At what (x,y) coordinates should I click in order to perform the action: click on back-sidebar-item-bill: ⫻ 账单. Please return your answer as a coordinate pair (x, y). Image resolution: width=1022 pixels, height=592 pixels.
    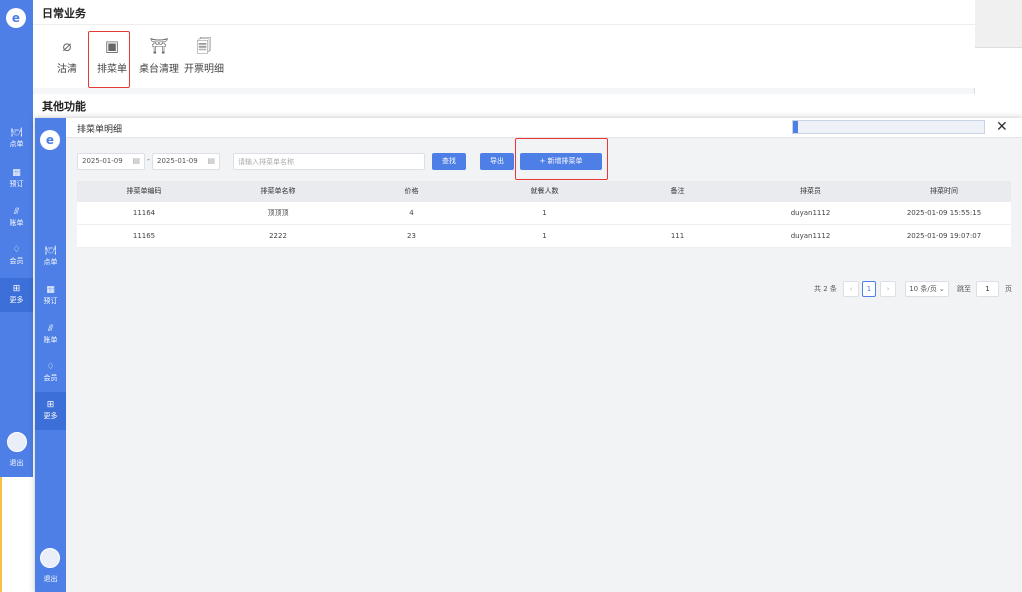
    Looking at the image, I should click on (16, 217).